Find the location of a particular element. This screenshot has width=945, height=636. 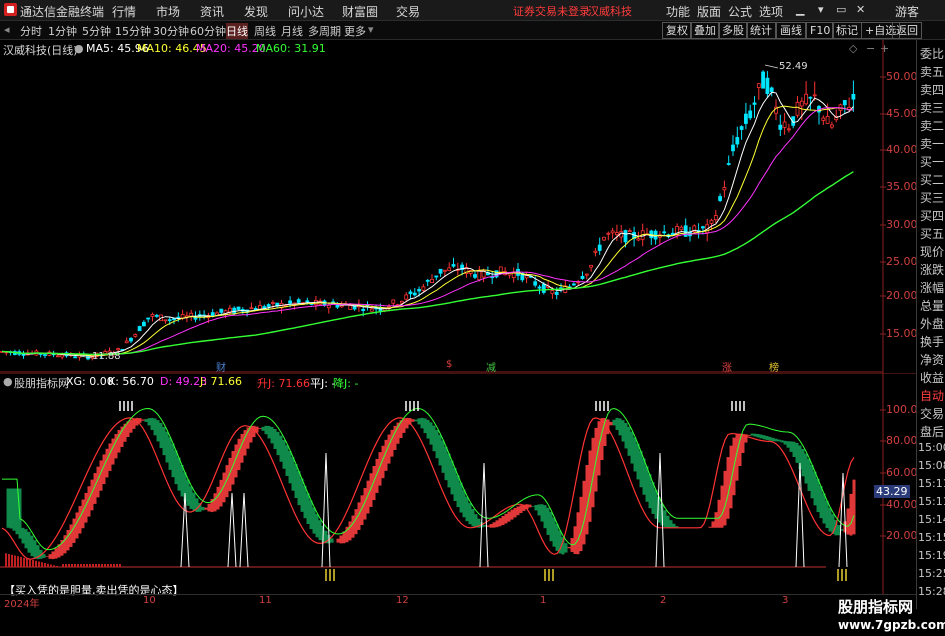

period-daily: 日线 is located at coordinates (237, 31).